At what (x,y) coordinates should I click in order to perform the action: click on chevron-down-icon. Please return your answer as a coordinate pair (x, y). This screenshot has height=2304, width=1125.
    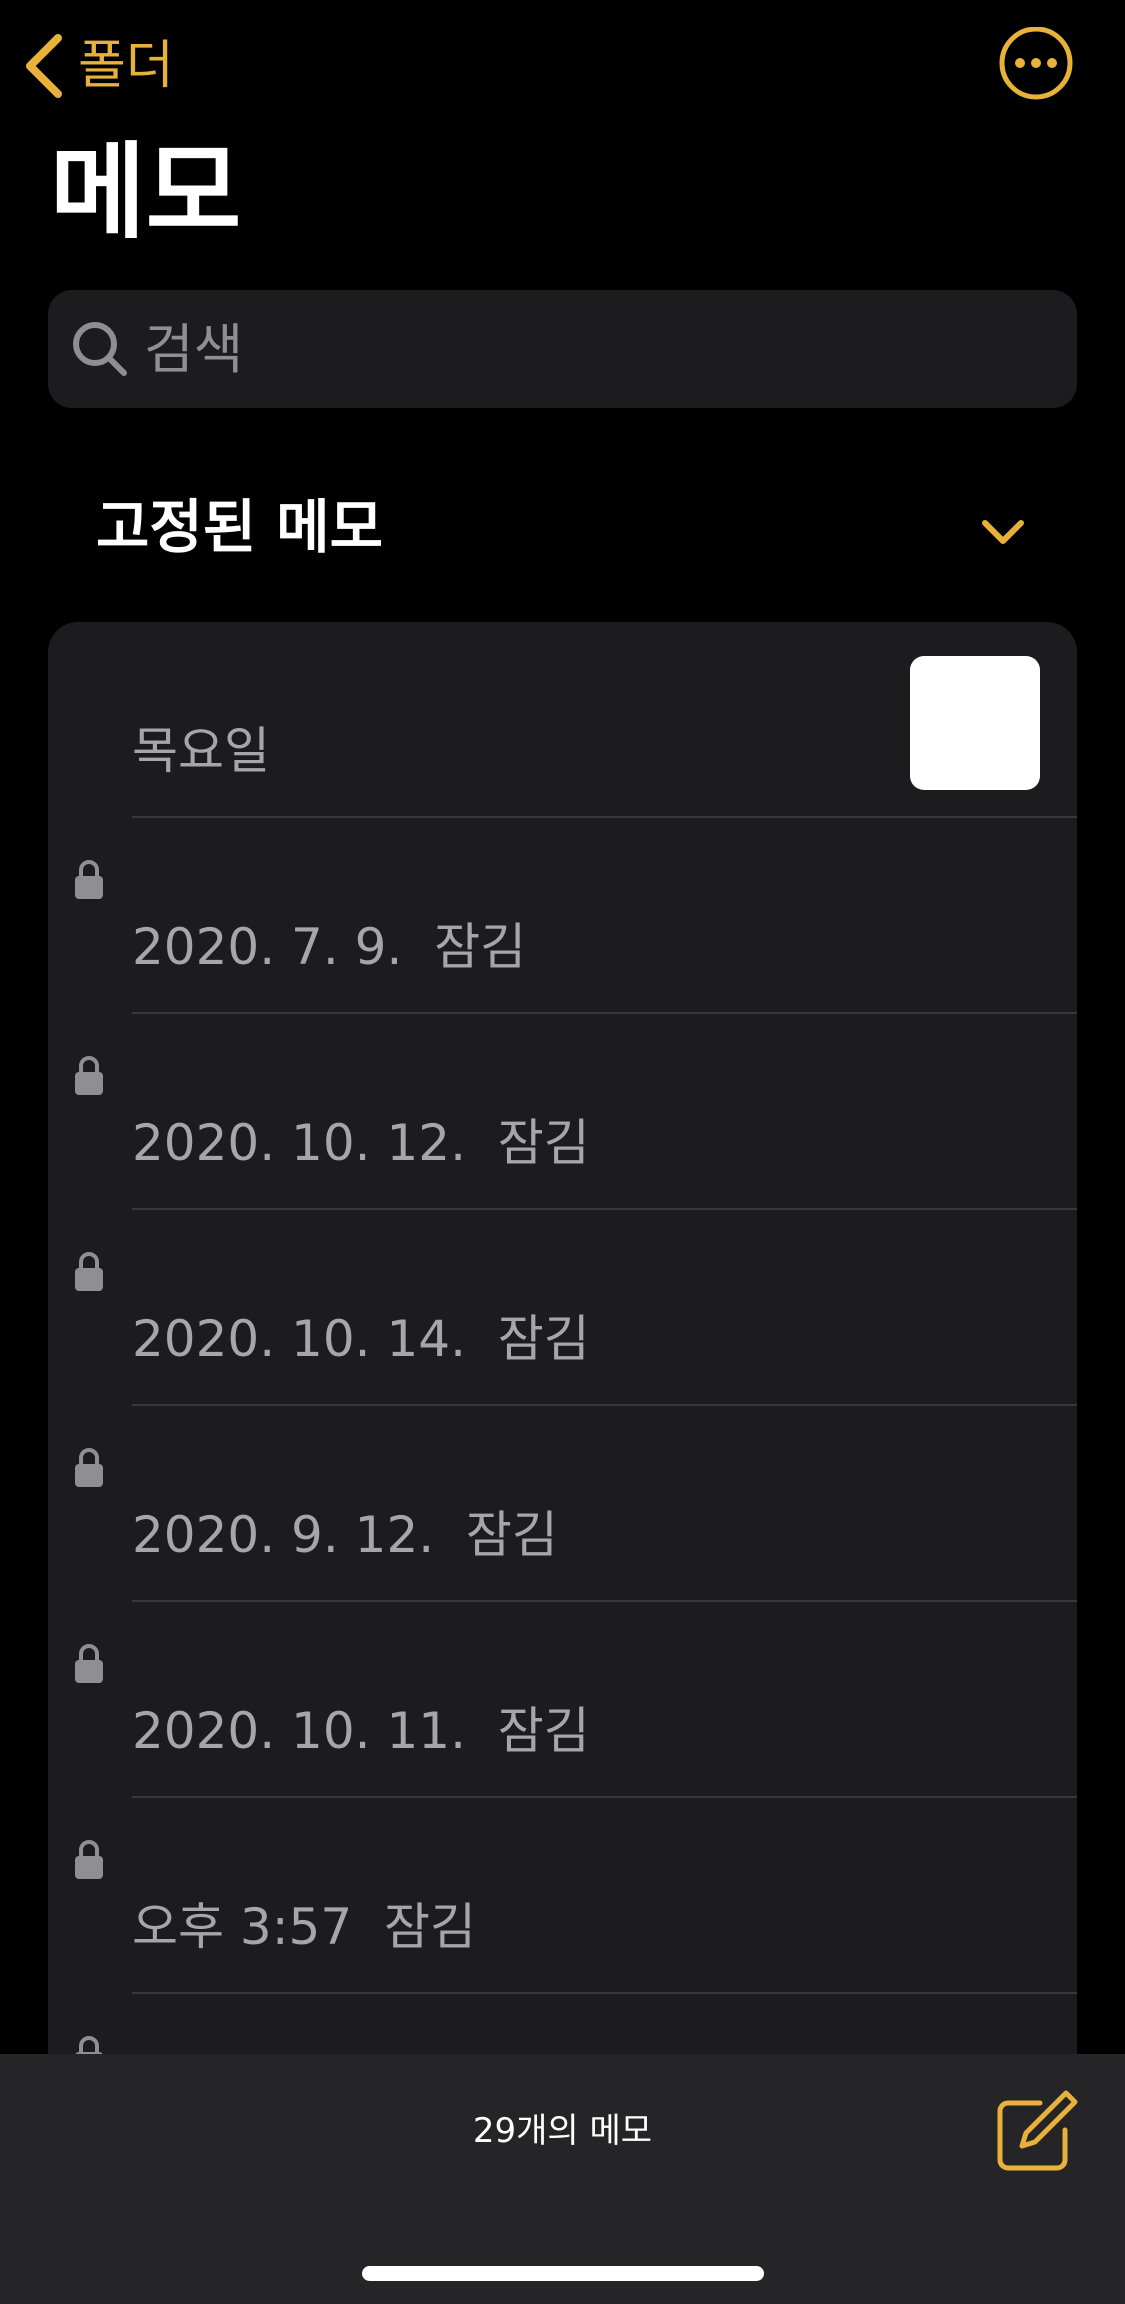
    Looking at the image, I should click on (1003, 533).